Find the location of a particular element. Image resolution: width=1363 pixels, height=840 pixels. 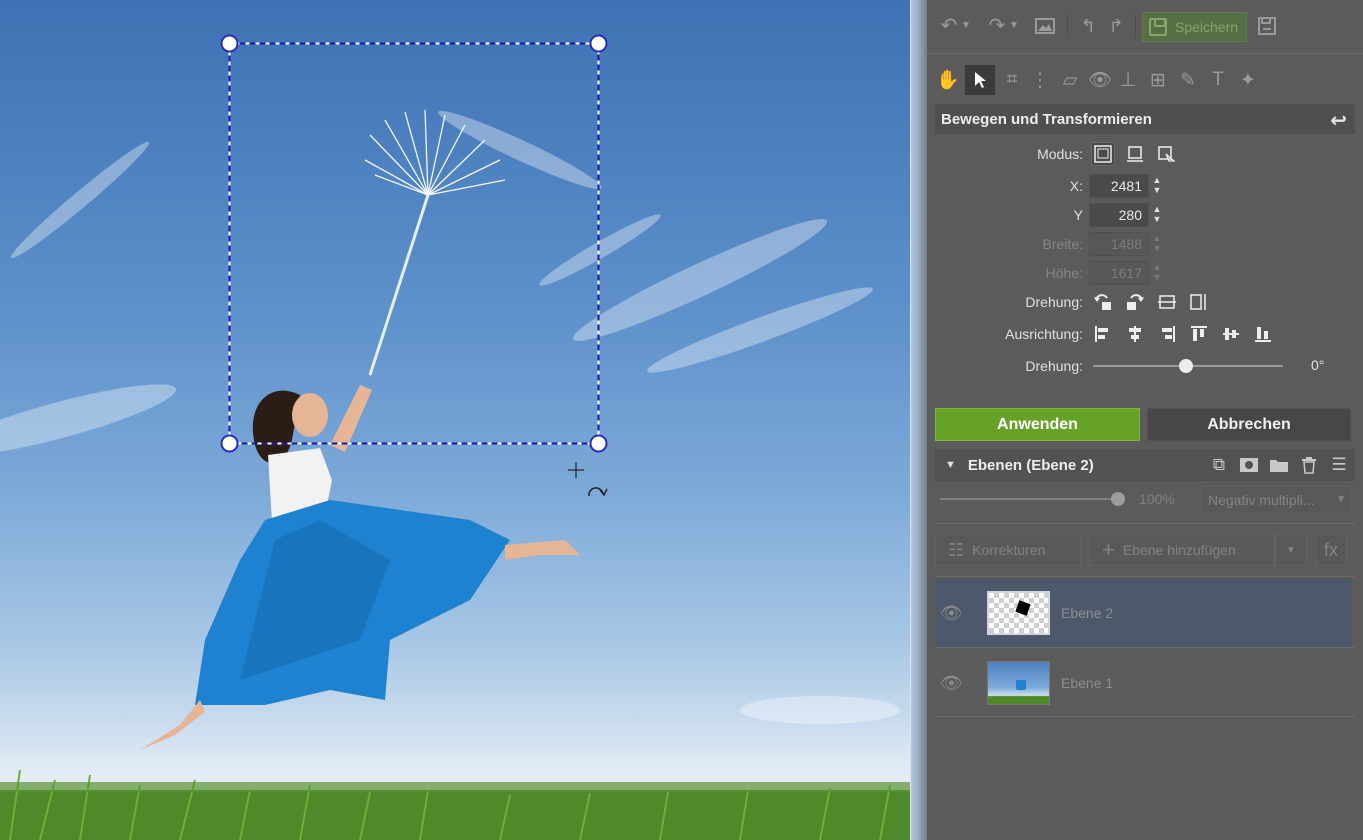

text-icon: T is located at coordinates (1218, 80).